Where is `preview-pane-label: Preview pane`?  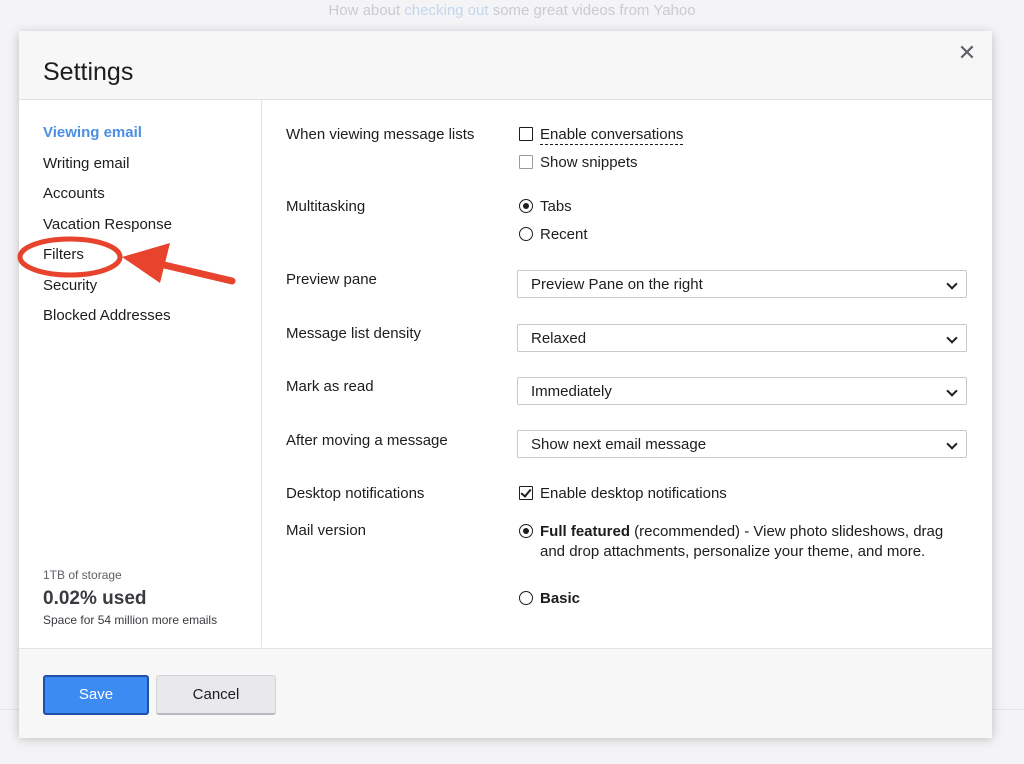 preview-pane-label: Preview pane is located at coordinates (331, 279).